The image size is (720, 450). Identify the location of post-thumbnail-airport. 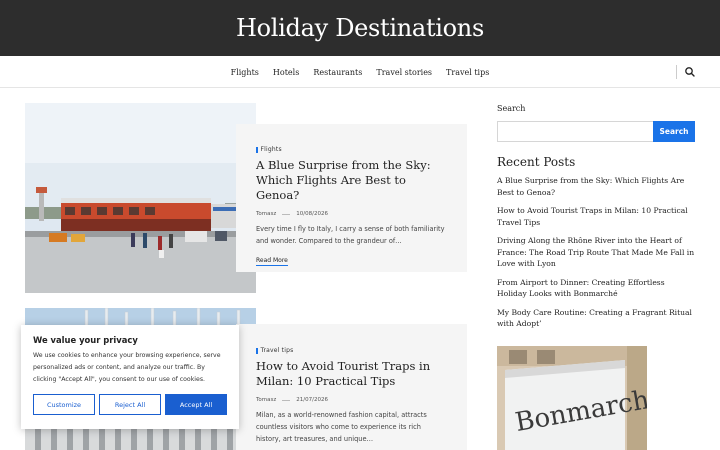
(140, 198).